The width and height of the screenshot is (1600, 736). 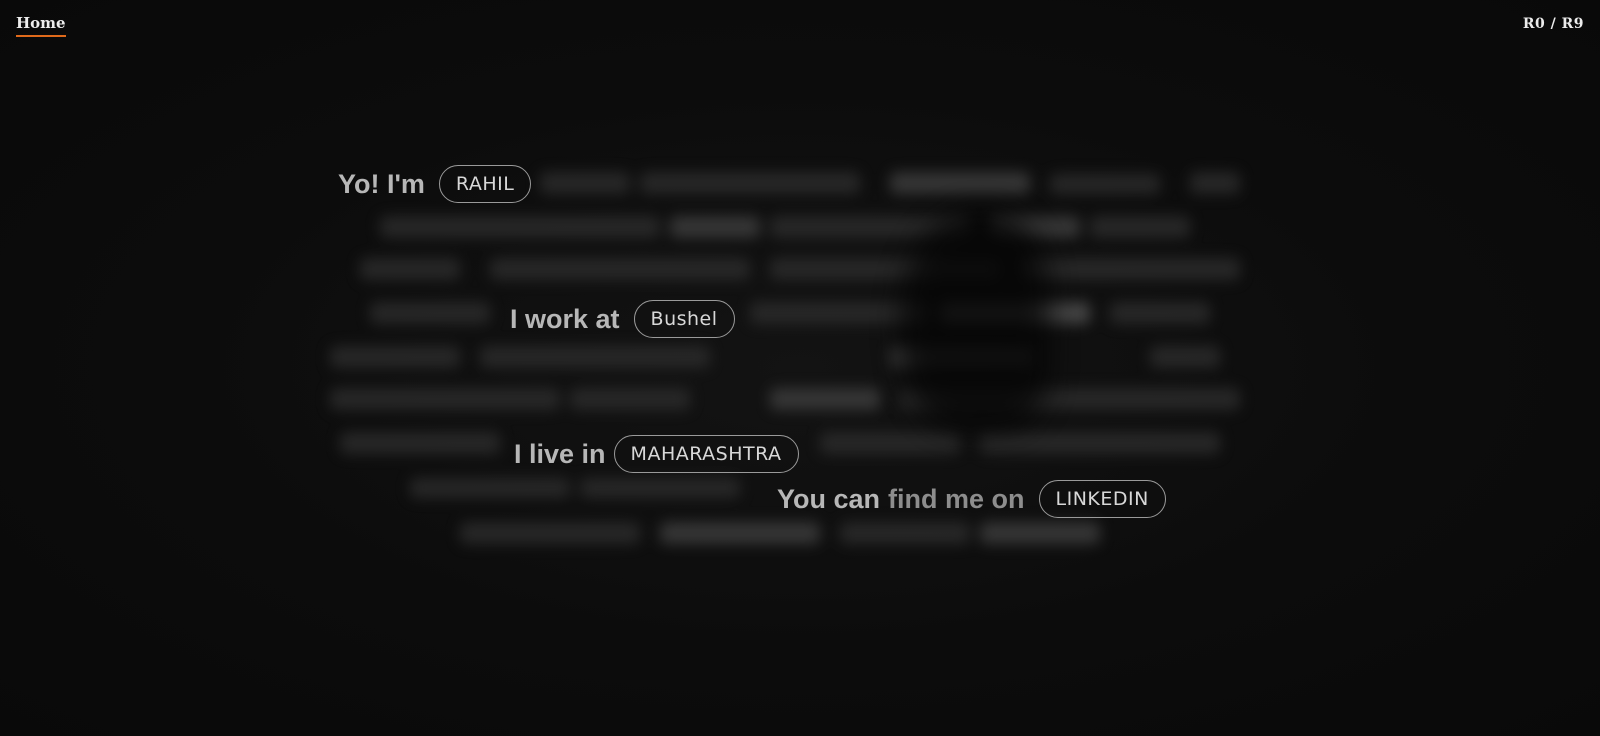 I want to click on intro-location-text: I live in, so click(x=560, y=453).